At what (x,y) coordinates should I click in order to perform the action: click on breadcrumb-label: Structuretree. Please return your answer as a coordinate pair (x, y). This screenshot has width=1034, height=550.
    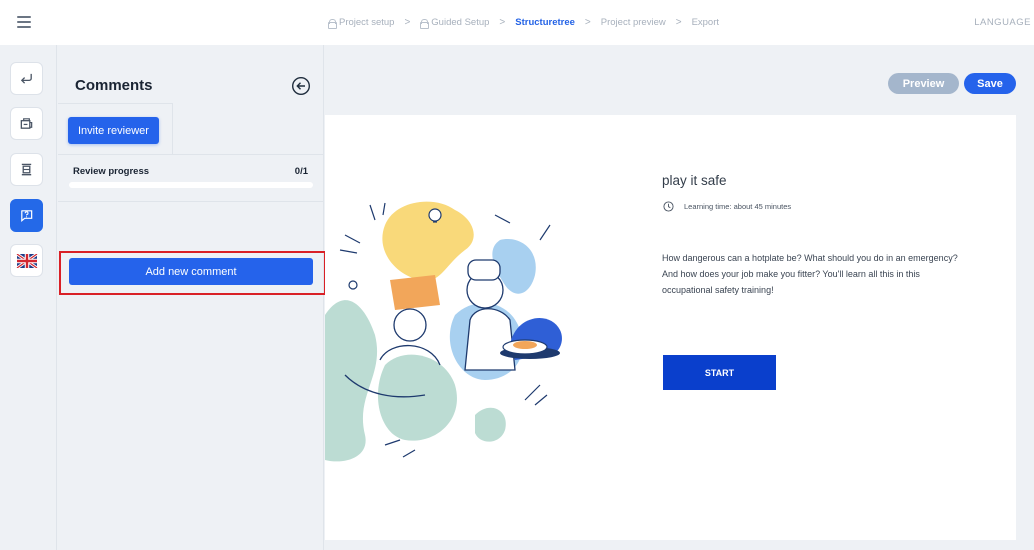
    Looking at the image, I should click on (545, 22).